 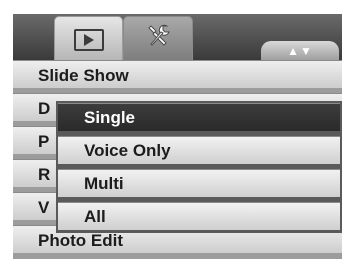 I want to click on menu-item-label: Photo Edit, so click(x=80, y=240).